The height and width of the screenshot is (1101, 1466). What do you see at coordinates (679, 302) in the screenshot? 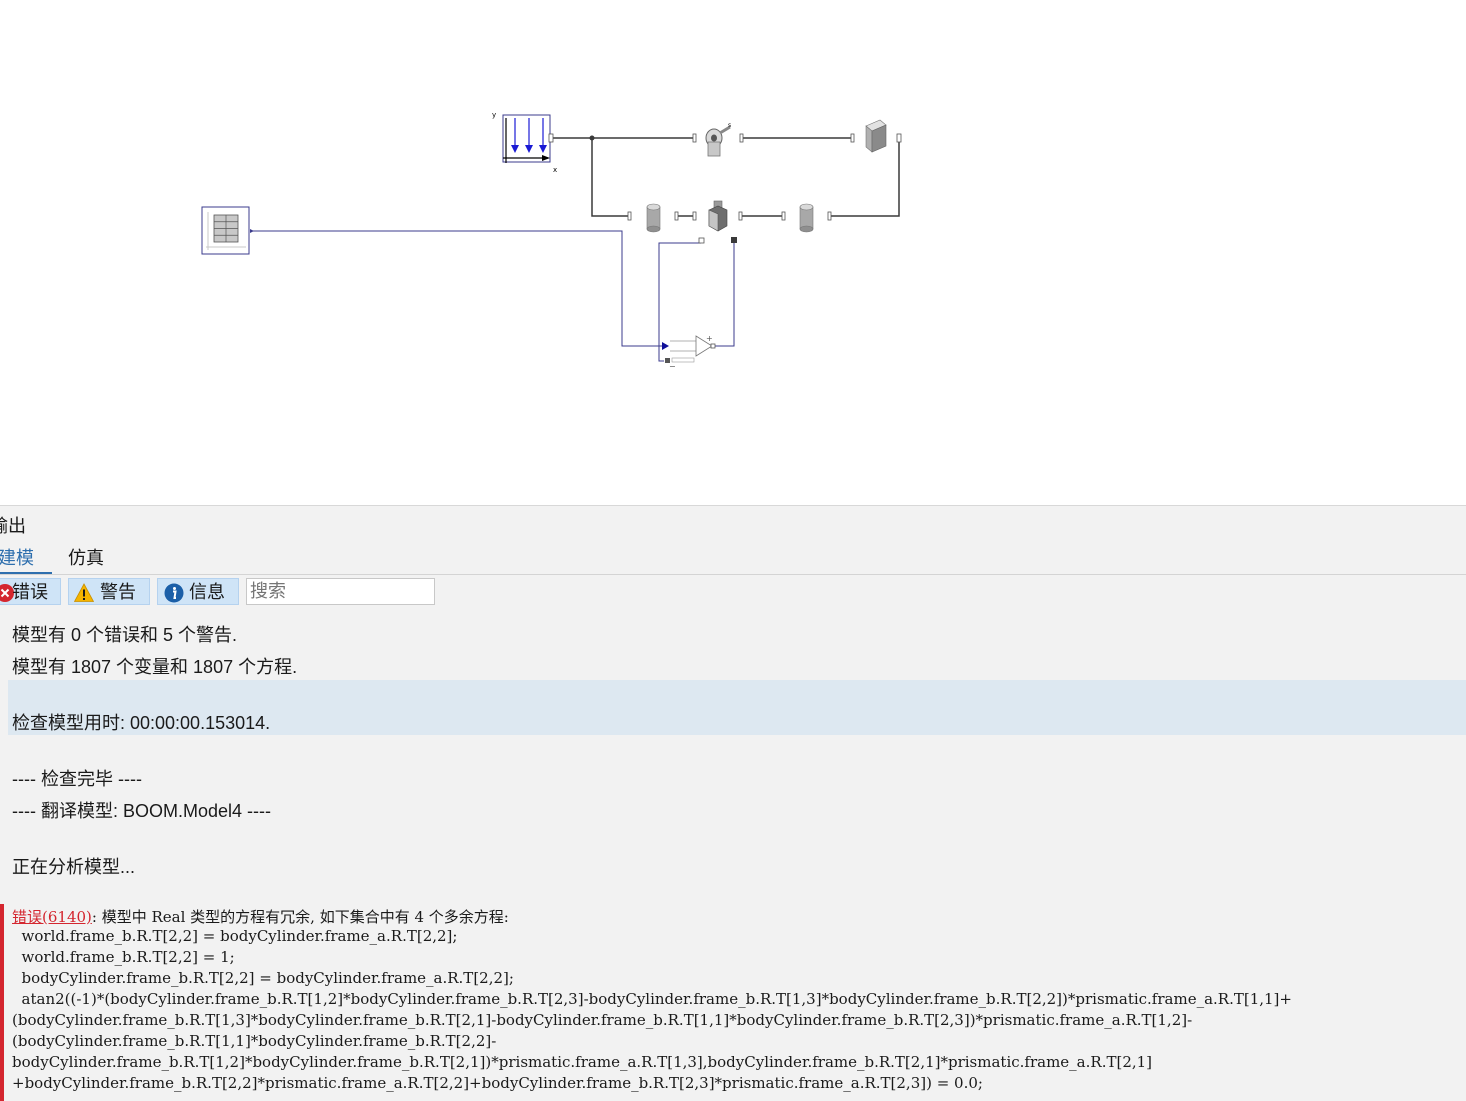
I see `connection-sensor-feedback` at bounding box center [679, 302].